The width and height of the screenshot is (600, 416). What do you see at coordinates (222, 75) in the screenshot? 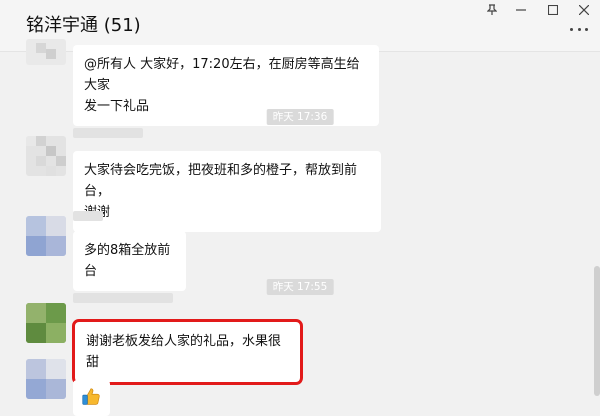
I see `message-text-line: @所有人 大家好，17:20左右，在厨房等高生给大家` at bounding box center [222, 75].